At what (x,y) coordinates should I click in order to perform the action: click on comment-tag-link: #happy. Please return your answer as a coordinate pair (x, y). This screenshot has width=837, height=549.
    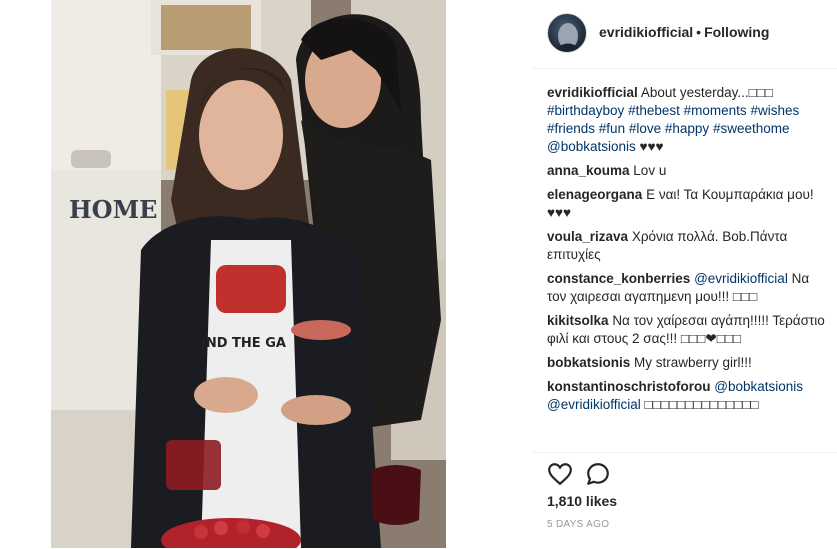
    Looking at the image, I should click on (687, 128).